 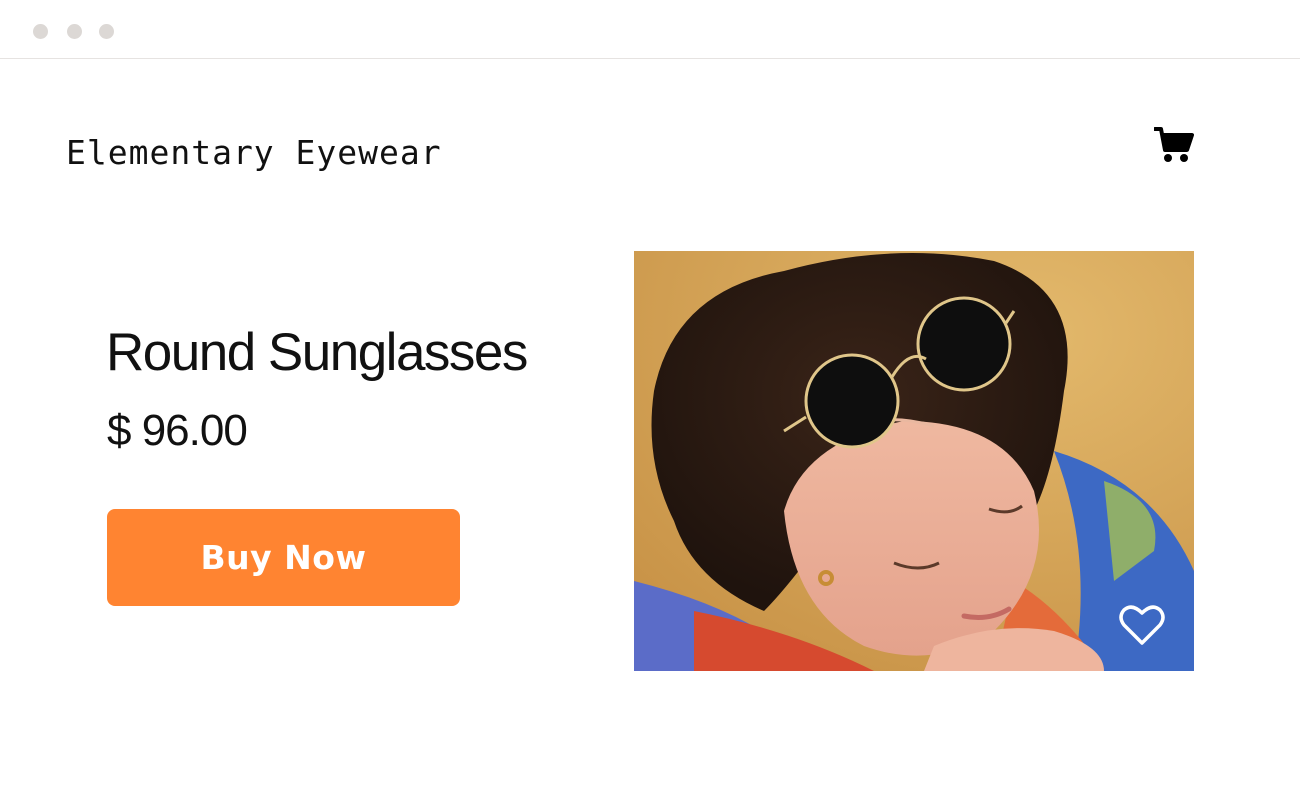 What do you see at coordinates (40, 31) in the screenshot?
I see `window-close-dot` at bounding box center [40, 31].